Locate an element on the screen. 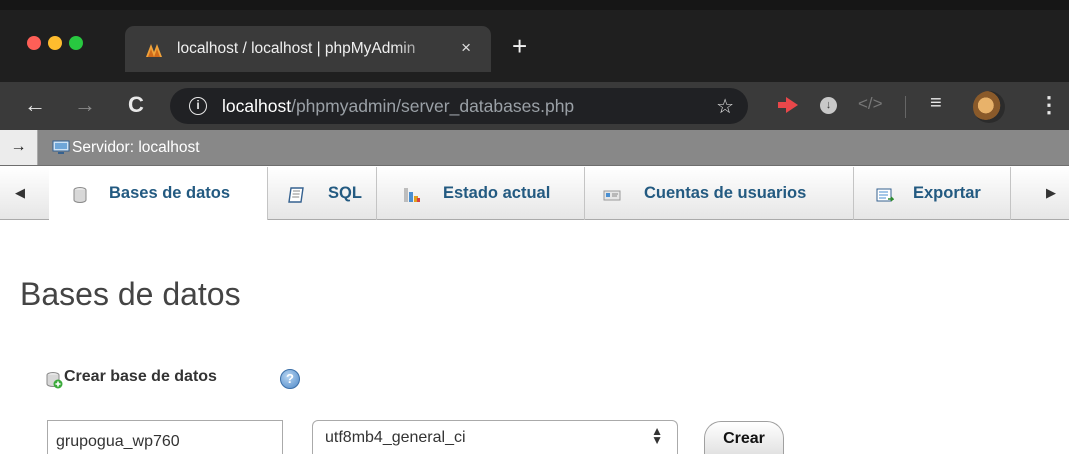 This screenshot has width=1069, height=454. browser-tab-active: localhost / localhost | phpMyAdmin × is located at coordinates (308, 49).